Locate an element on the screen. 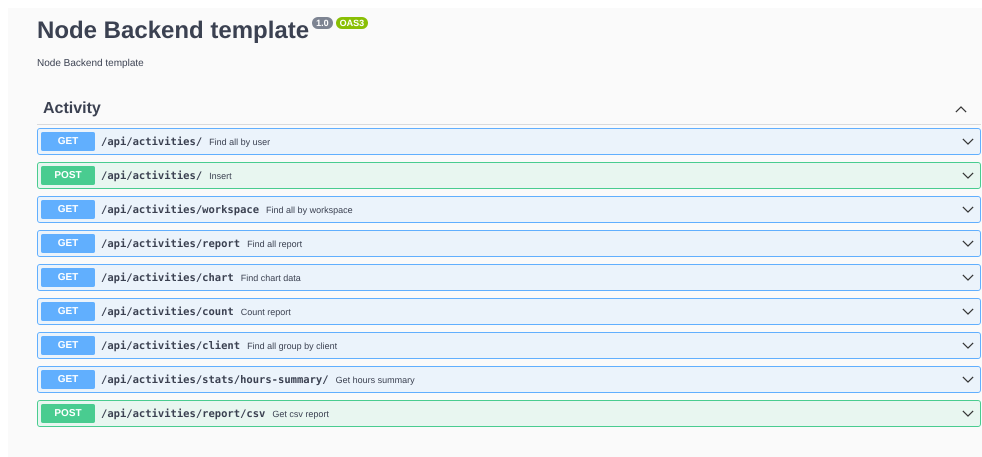  operation-row: POST /api/activities/ Insert is located at coordinates (509, 175).